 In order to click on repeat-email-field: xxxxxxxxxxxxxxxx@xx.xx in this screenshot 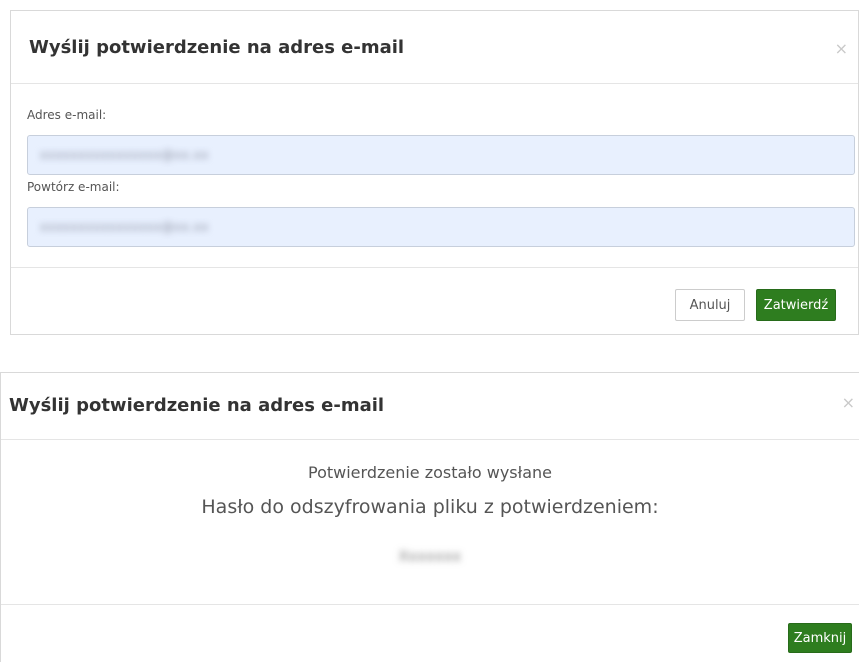, I will do `click(441, 227)`.